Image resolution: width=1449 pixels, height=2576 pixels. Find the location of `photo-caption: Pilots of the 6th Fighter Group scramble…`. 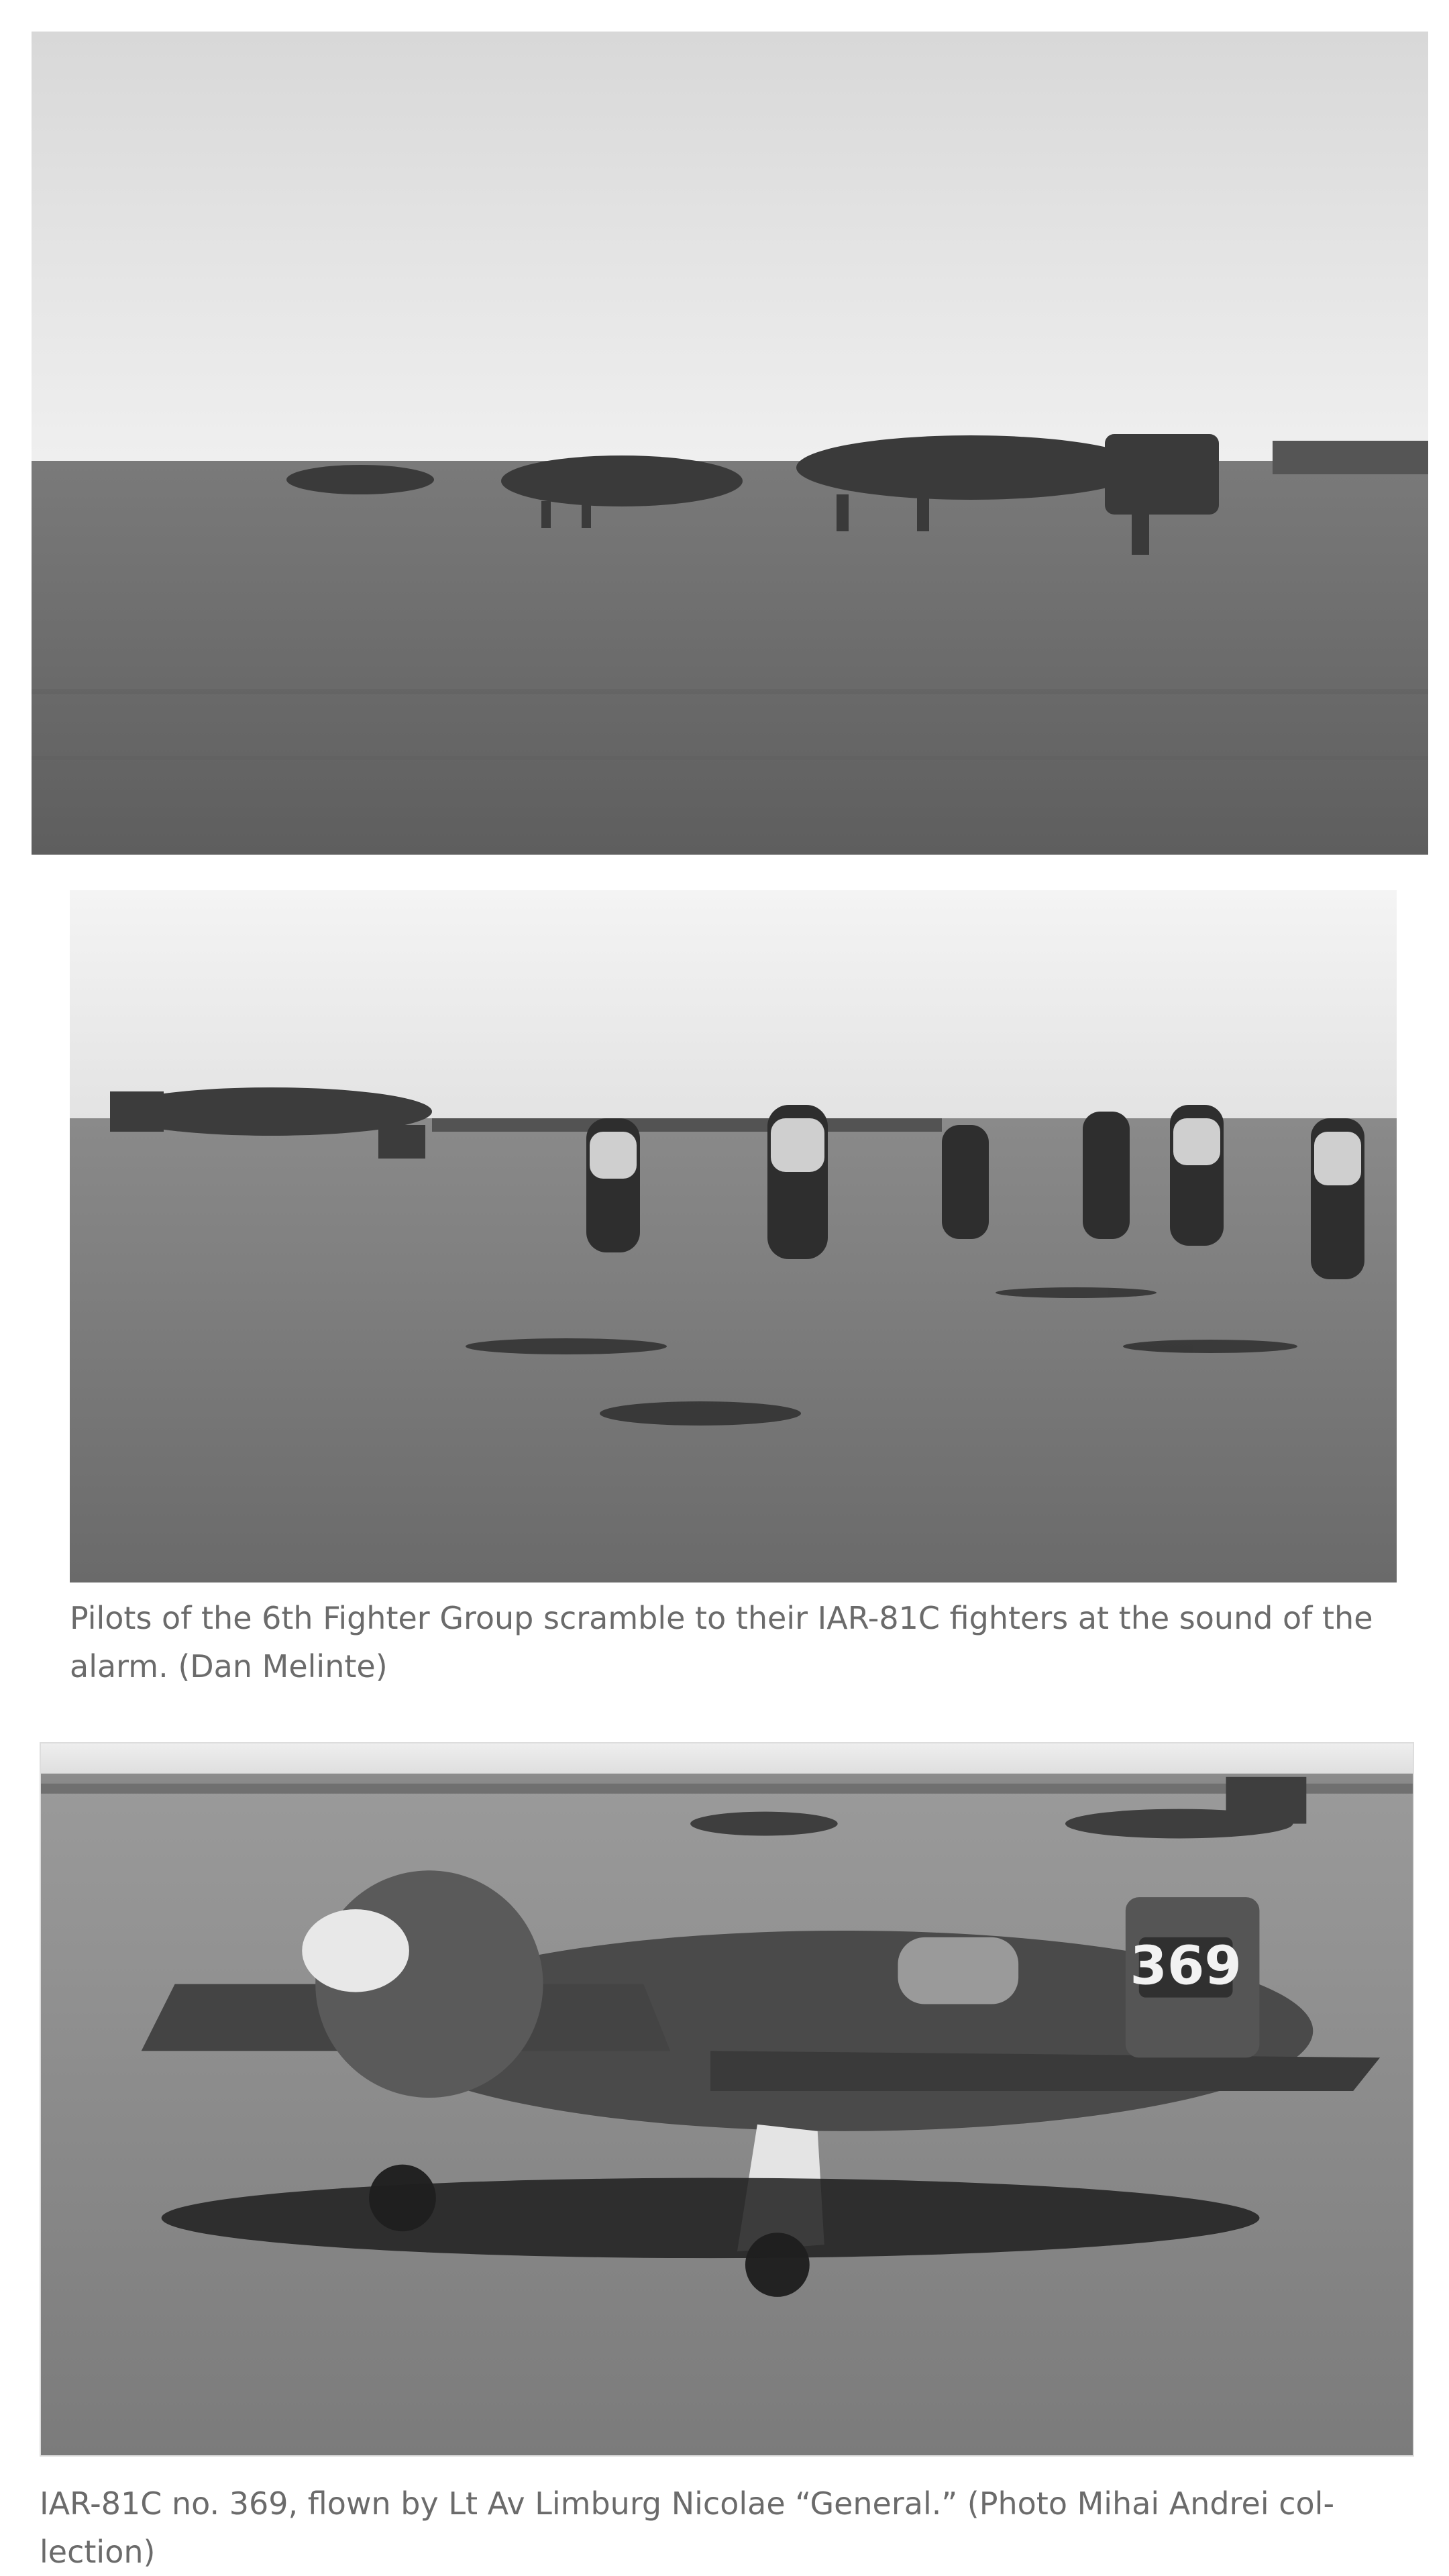

photo-caption: Pilots of the 6th Fighter Group scramble… is located at coordinates (721, 1642).